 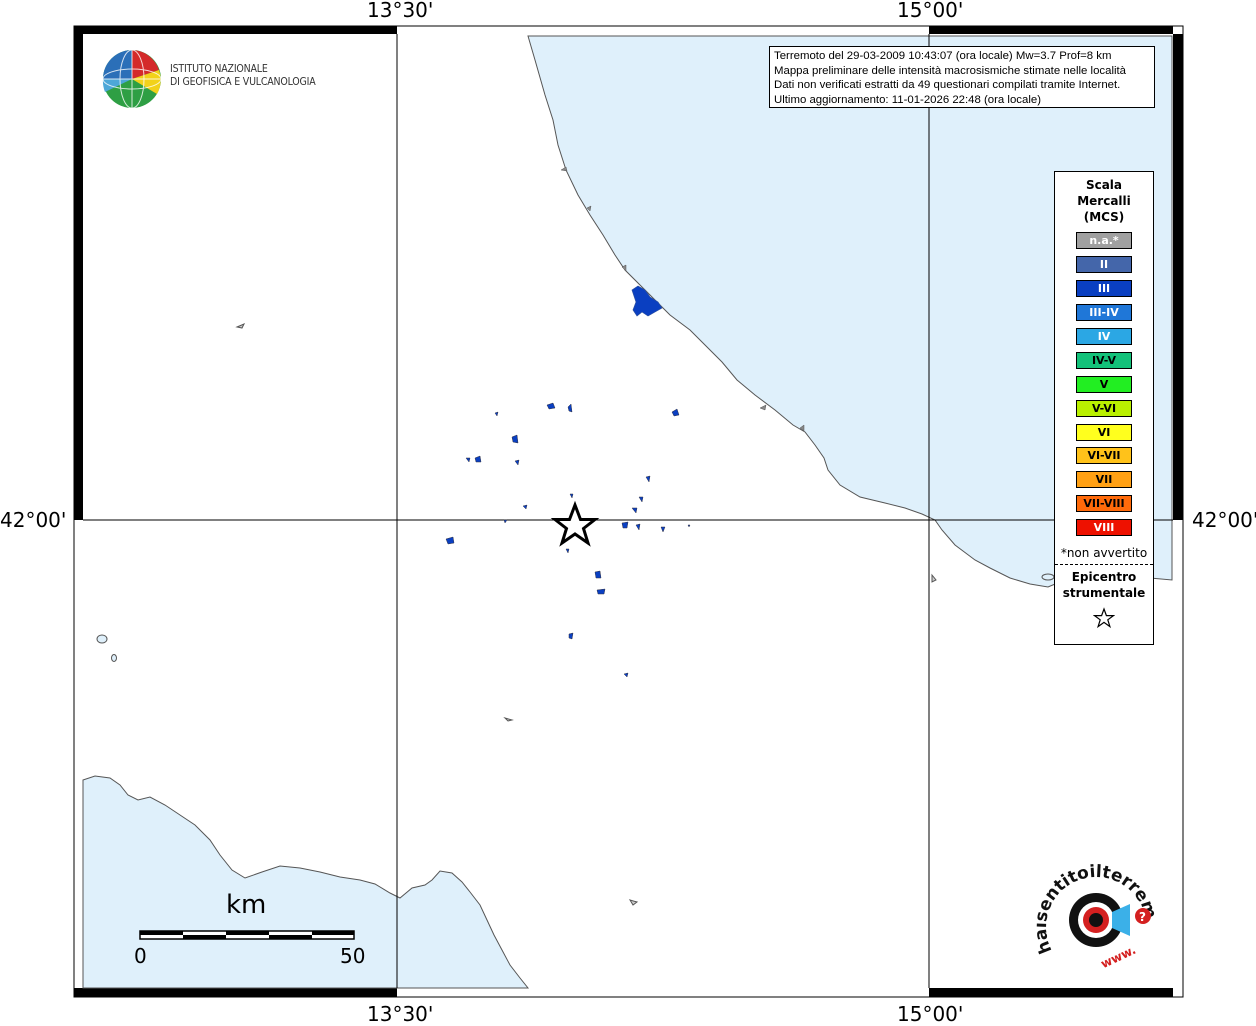 I want to click on scale-bar-graphic, so click(x=247, y=935).